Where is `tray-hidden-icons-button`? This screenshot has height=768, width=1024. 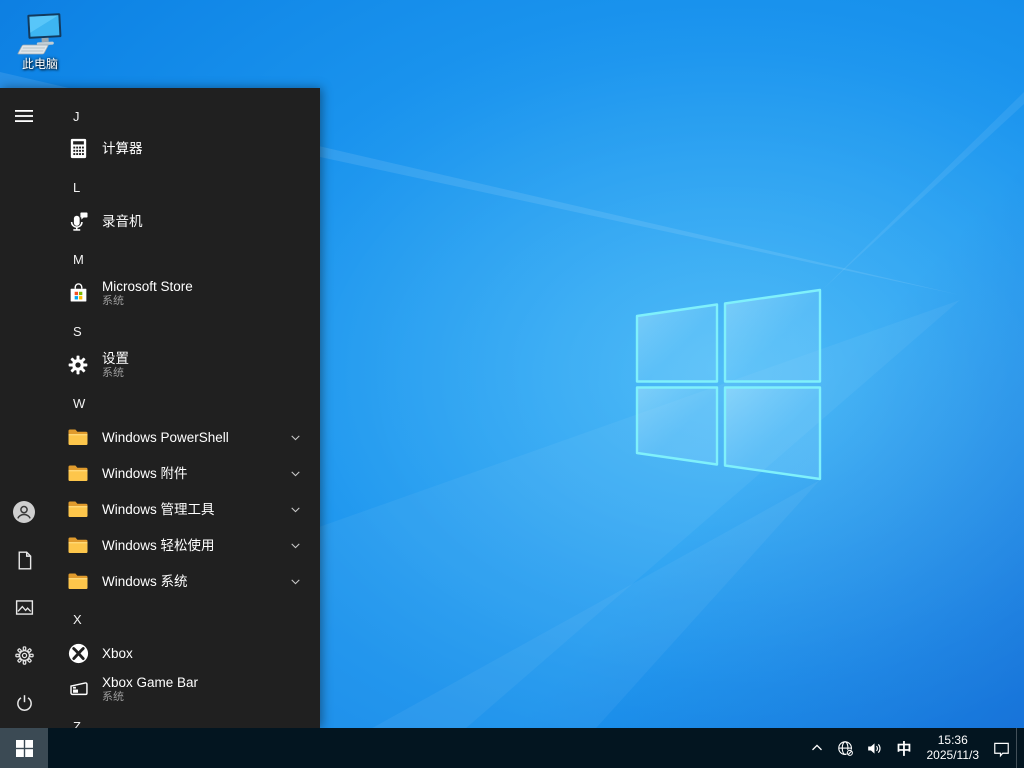 tray-hidden-icons-button is located at coordinates (817, 748).